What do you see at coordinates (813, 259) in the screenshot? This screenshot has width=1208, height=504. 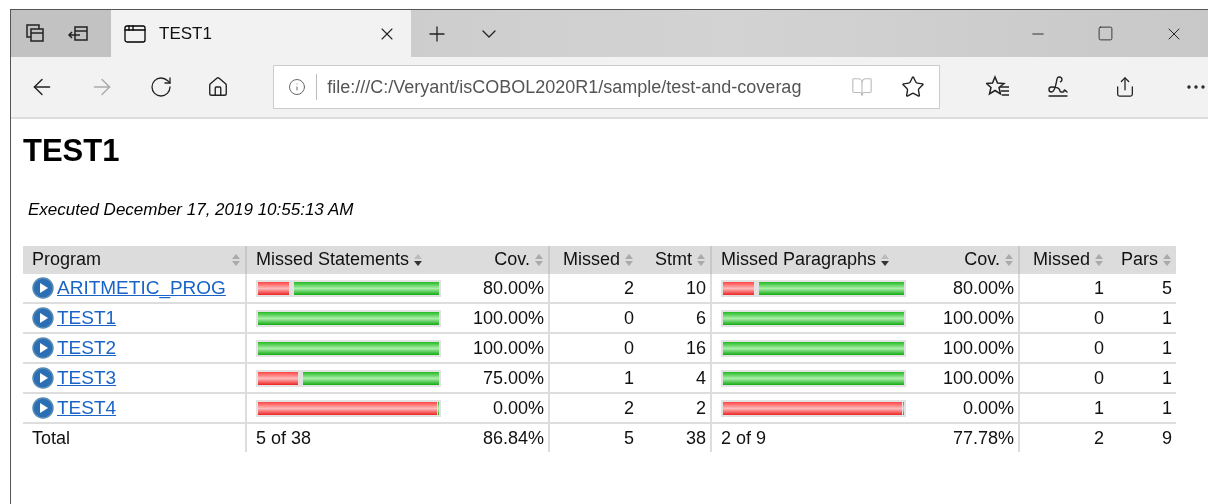 I see `column-header: Missed Paragraphs` at bounding box center [813, 259].